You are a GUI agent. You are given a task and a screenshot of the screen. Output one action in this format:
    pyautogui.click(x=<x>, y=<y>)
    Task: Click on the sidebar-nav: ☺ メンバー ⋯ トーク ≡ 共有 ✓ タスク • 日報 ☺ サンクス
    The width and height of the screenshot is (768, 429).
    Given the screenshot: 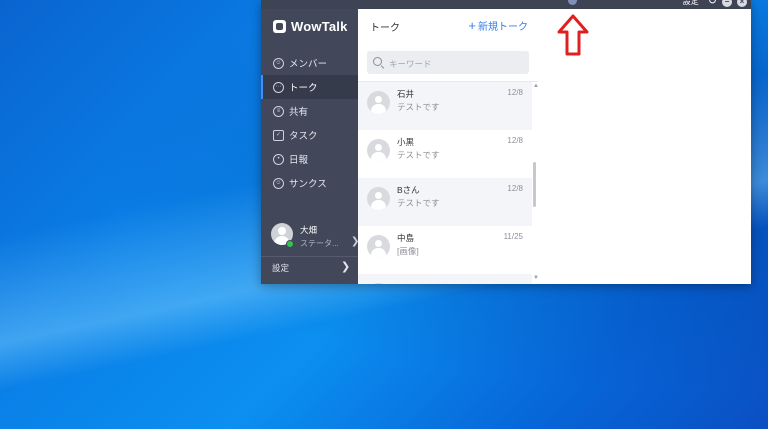 What is the action you would take?
    pyautogui.click(x=309, y=123)
    